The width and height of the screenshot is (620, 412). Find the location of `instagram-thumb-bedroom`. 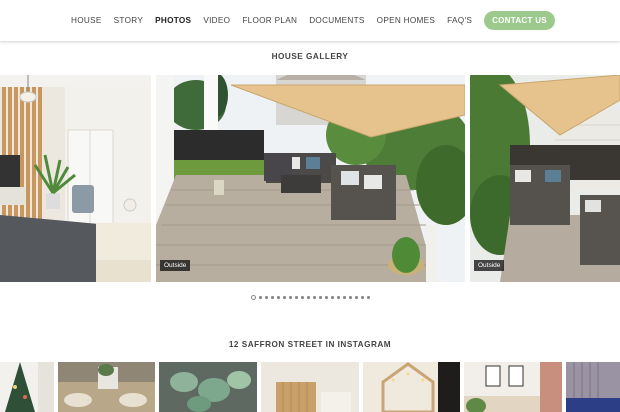

instagram-thumb-bedroom is located at coordinates (513, 387).